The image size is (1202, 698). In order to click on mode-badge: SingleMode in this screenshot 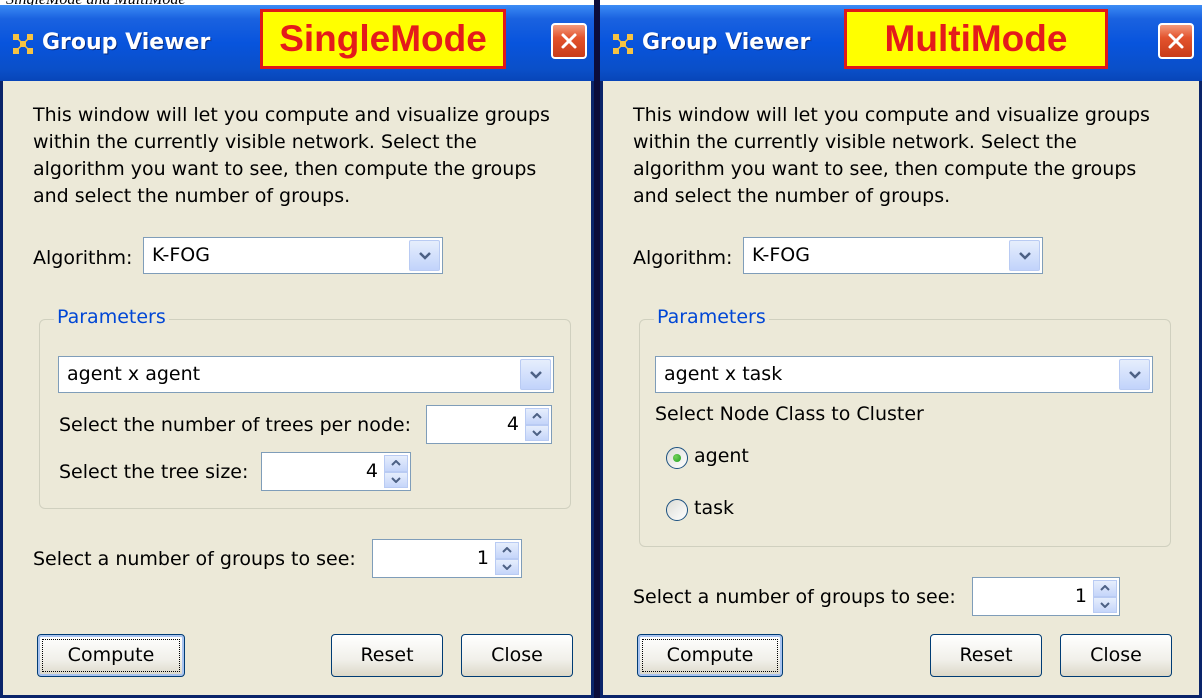, I will do `click(383, 39)`.